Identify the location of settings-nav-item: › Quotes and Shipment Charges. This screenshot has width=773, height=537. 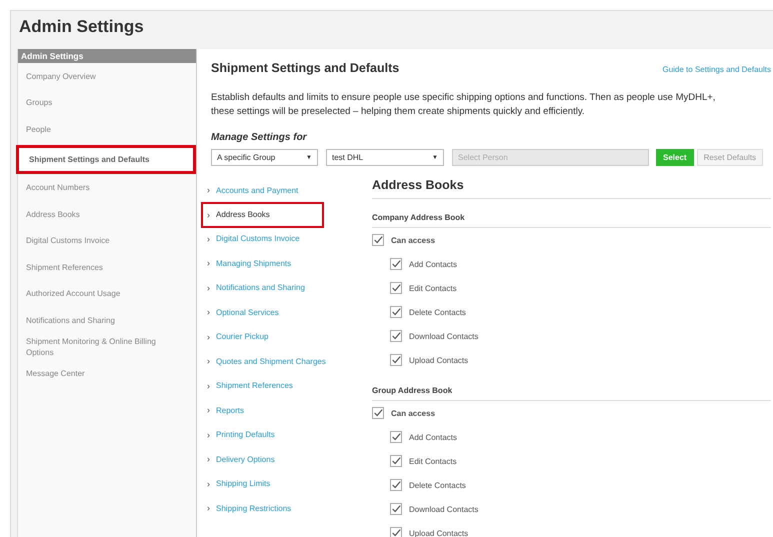
(278, 361).